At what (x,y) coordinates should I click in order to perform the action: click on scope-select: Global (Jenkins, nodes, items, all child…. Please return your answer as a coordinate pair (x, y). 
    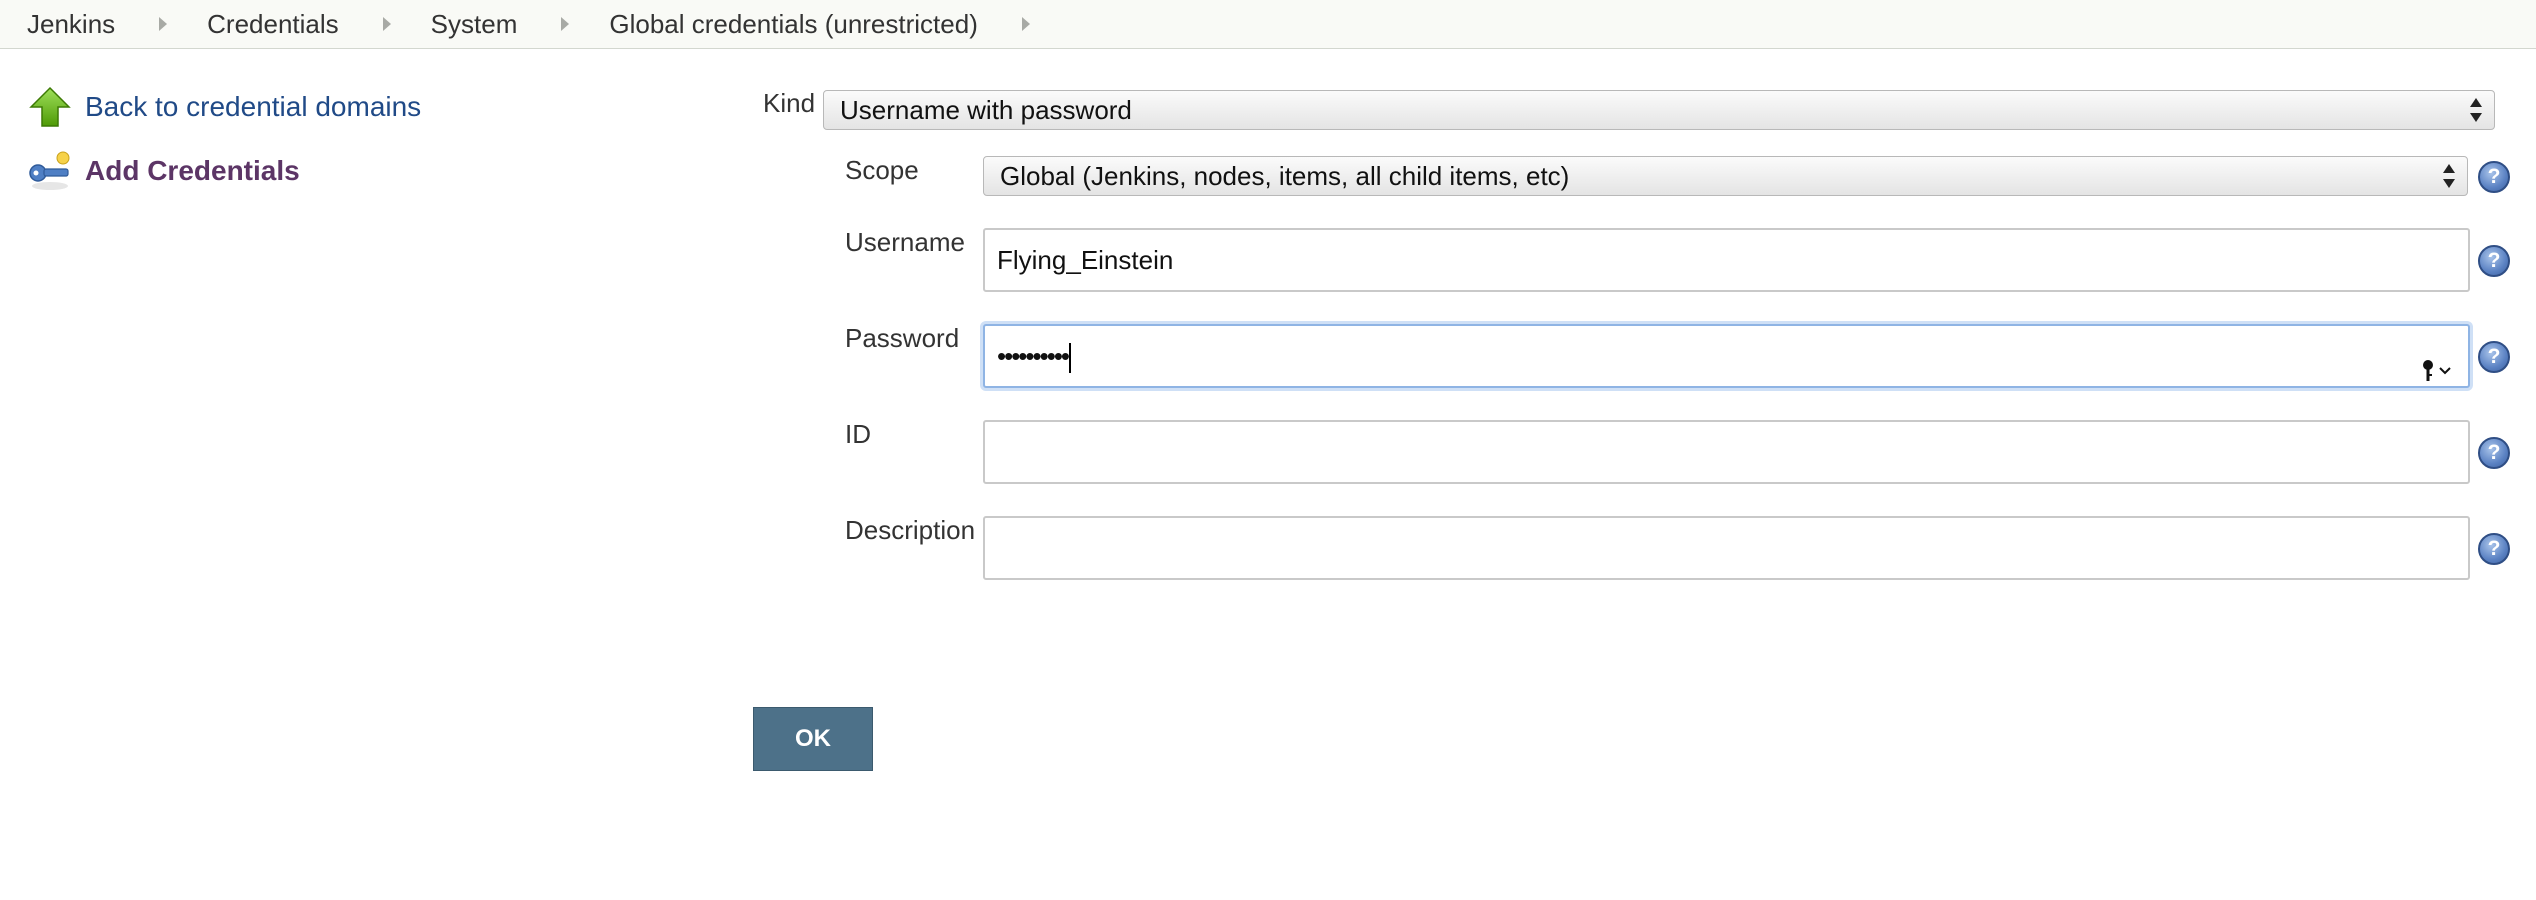
    Looking at the image, I should click on (1725, 176).